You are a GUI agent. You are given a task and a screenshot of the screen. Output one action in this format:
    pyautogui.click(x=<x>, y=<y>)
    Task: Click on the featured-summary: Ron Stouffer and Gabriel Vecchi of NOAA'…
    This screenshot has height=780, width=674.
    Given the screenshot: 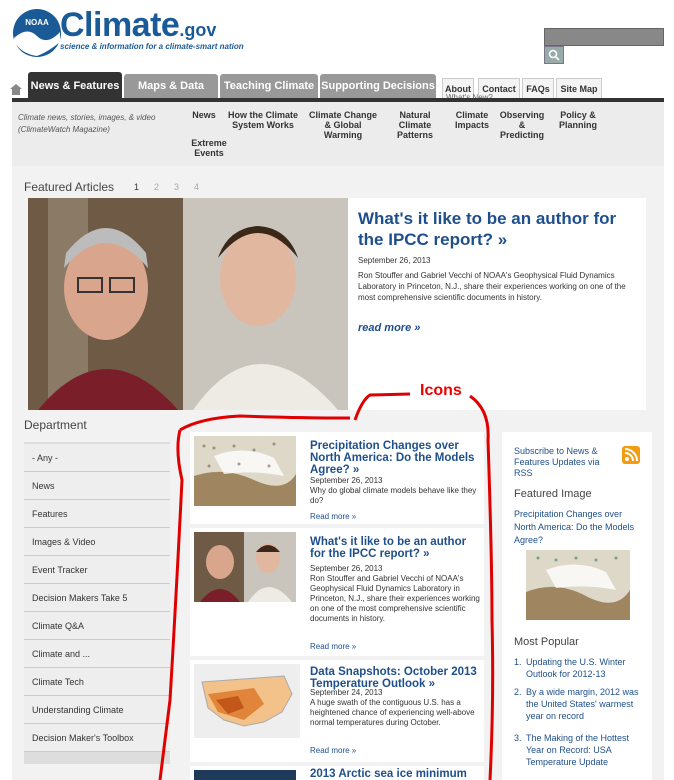 What is the action you would take?
    pyautogui.click(x=492, y=286)
    